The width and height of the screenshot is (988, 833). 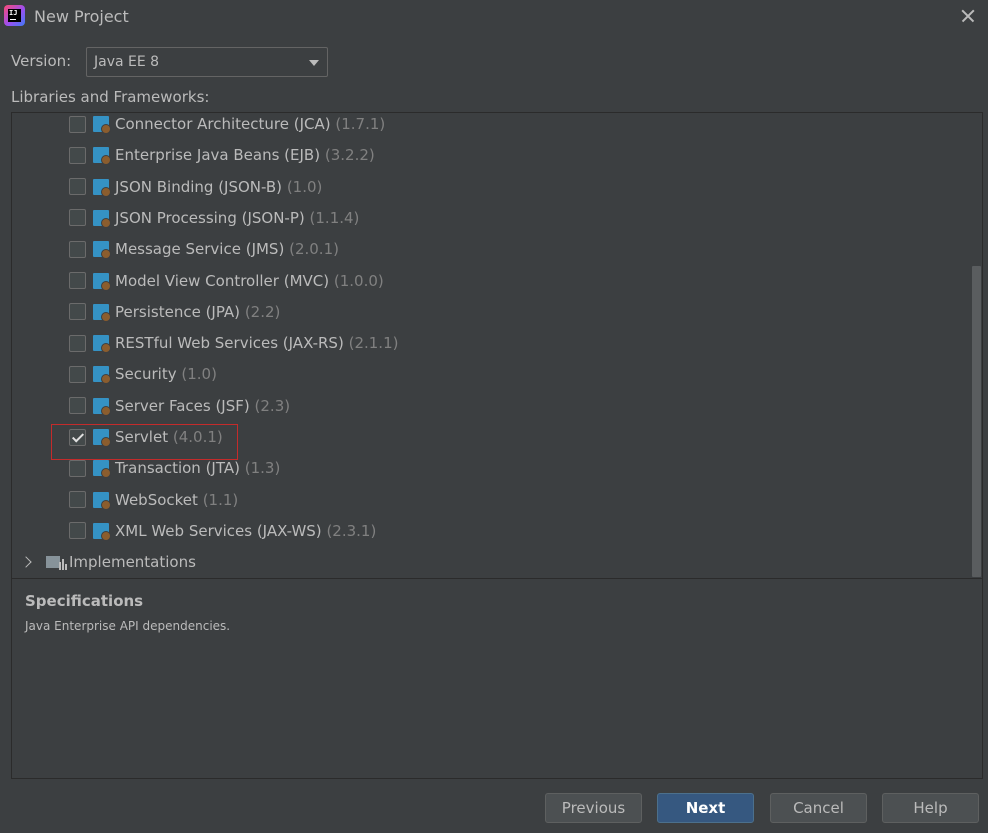 I want to click on library-version: (1.3), so click(x=262, y=468).